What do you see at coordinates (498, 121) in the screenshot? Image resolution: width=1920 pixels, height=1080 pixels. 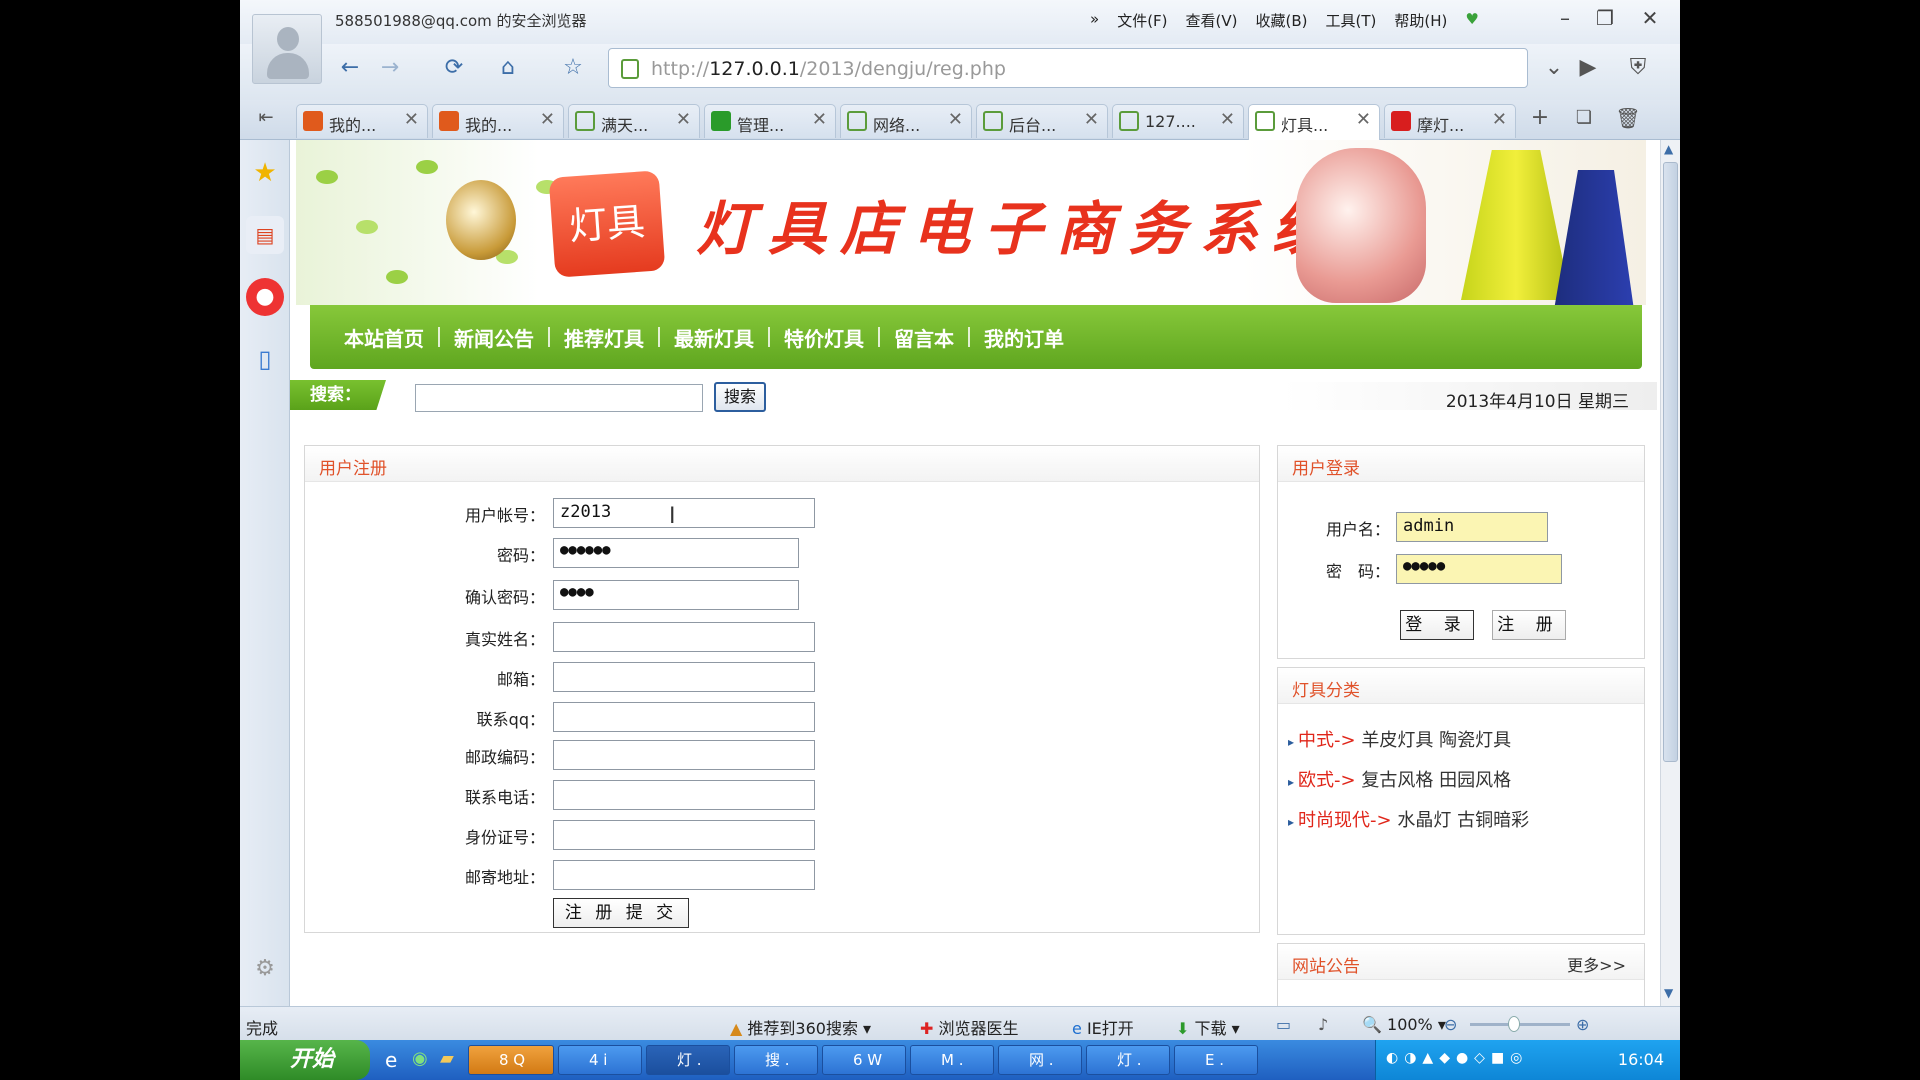 I see `tab-2: 我的... ✕` at bounding box center [498, 121].